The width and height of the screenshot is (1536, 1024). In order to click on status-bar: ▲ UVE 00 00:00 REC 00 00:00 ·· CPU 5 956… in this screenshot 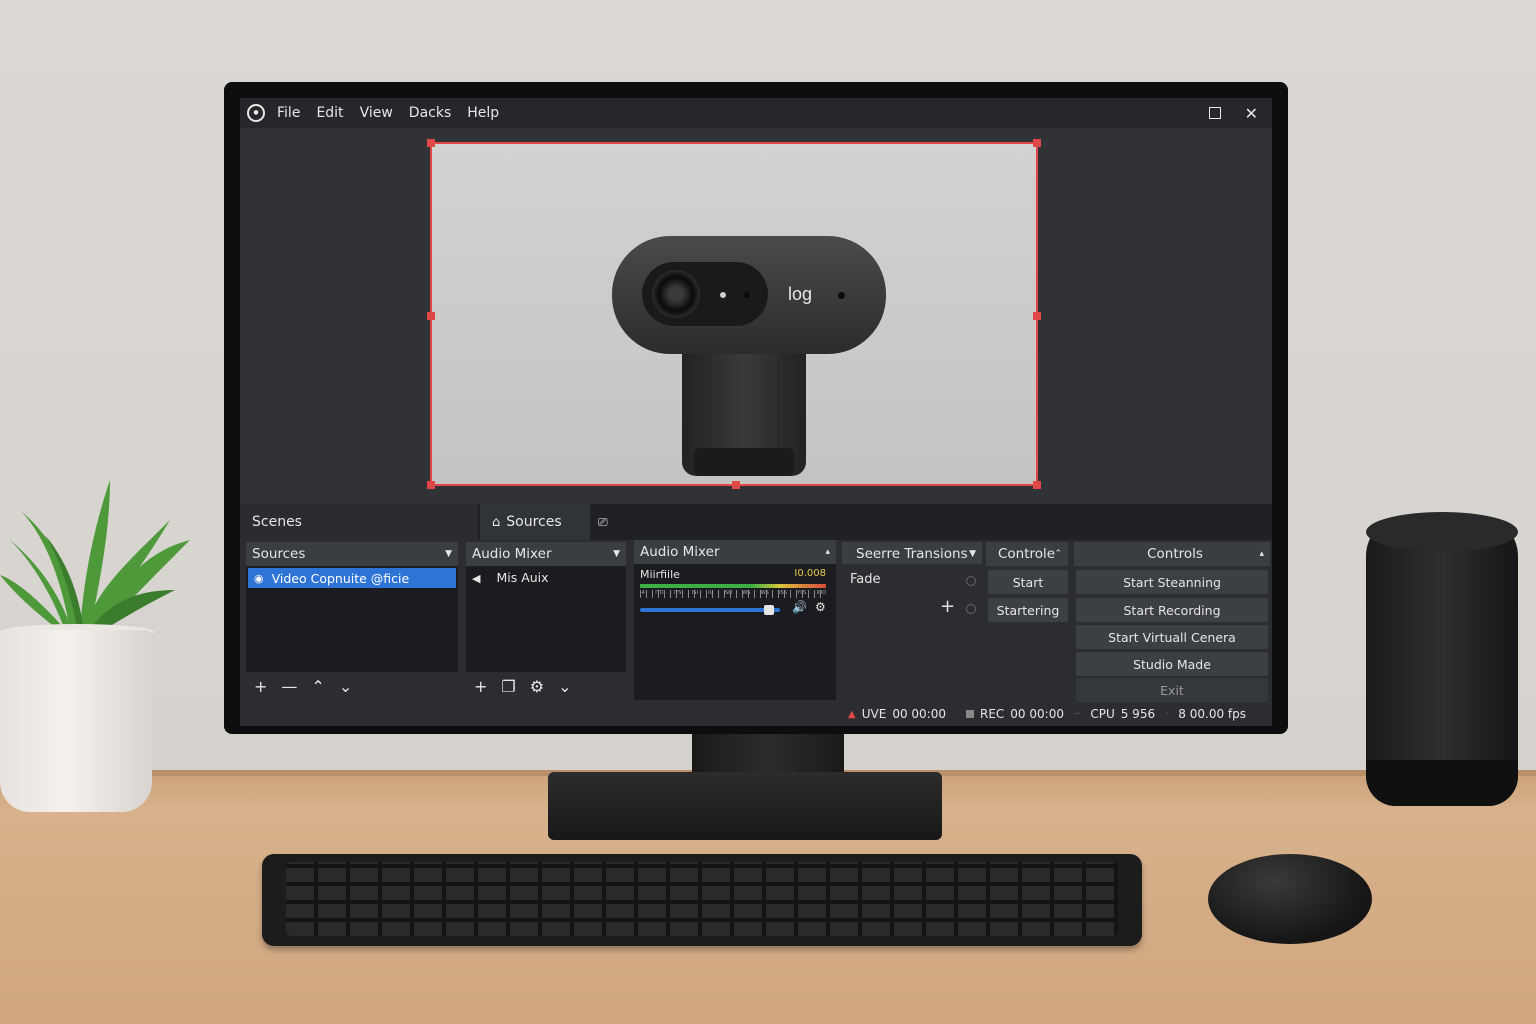, I will do `click(756, 714)`.